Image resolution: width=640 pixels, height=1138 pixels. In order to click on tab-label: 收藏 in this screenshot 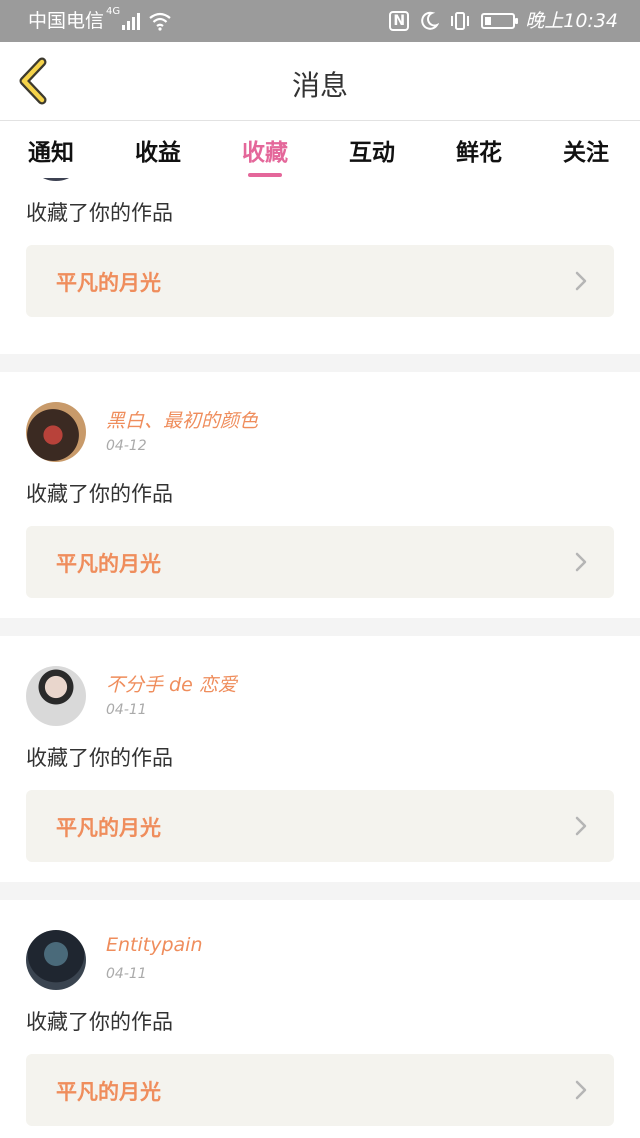, I will do `click(265, 153)`.